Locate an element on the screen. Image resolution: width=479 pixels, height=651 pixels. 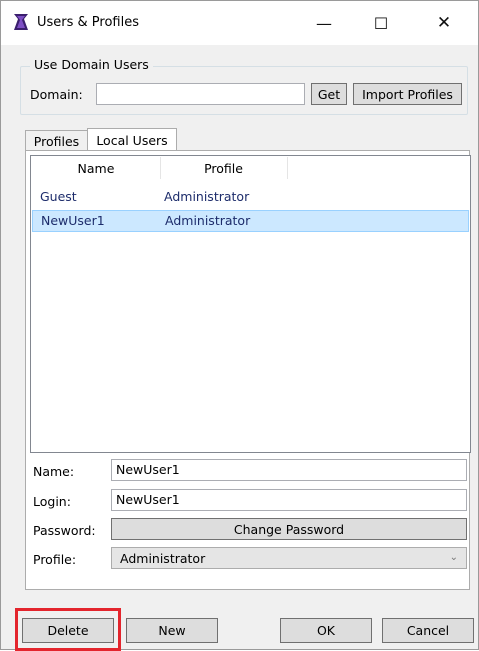
chevron-down-icon: ⌄ is located at coordinates (453, 557).